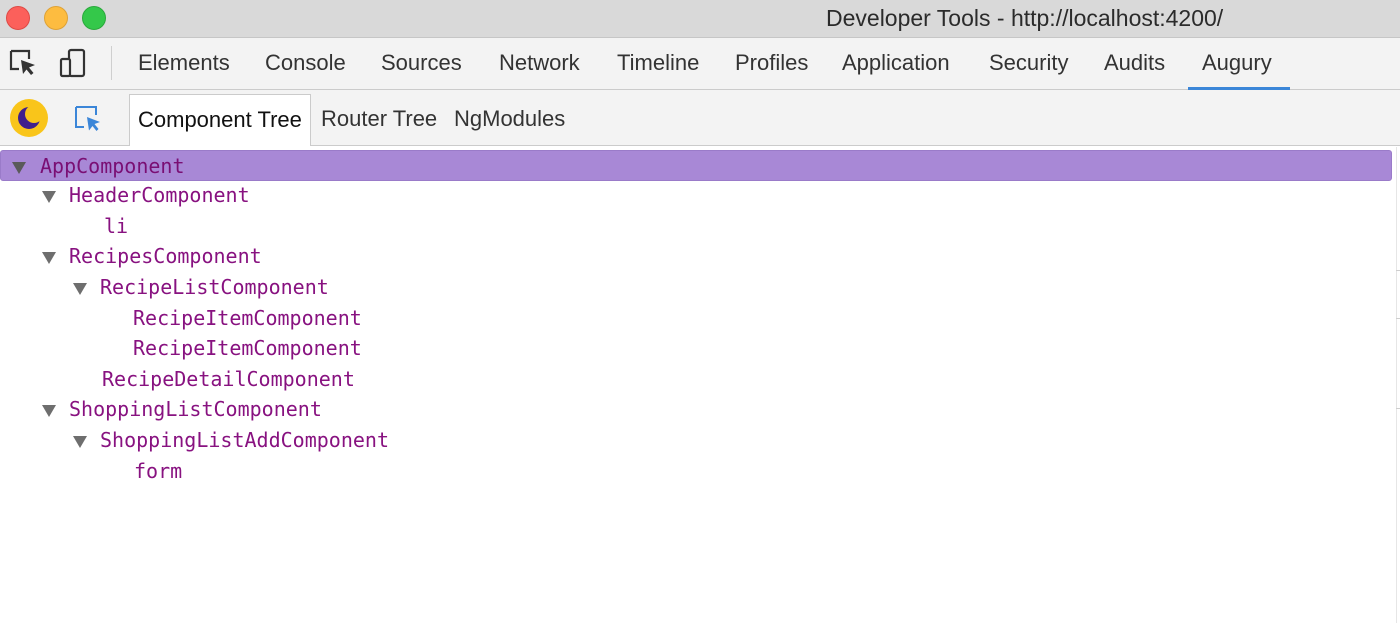 This screenshot has height=623, width=1400. Describe the element at coordinates (696, 440) in the screenshot. I see `tree-node-shopping-list-add-component: ShoppingListAddComponent` at that location.